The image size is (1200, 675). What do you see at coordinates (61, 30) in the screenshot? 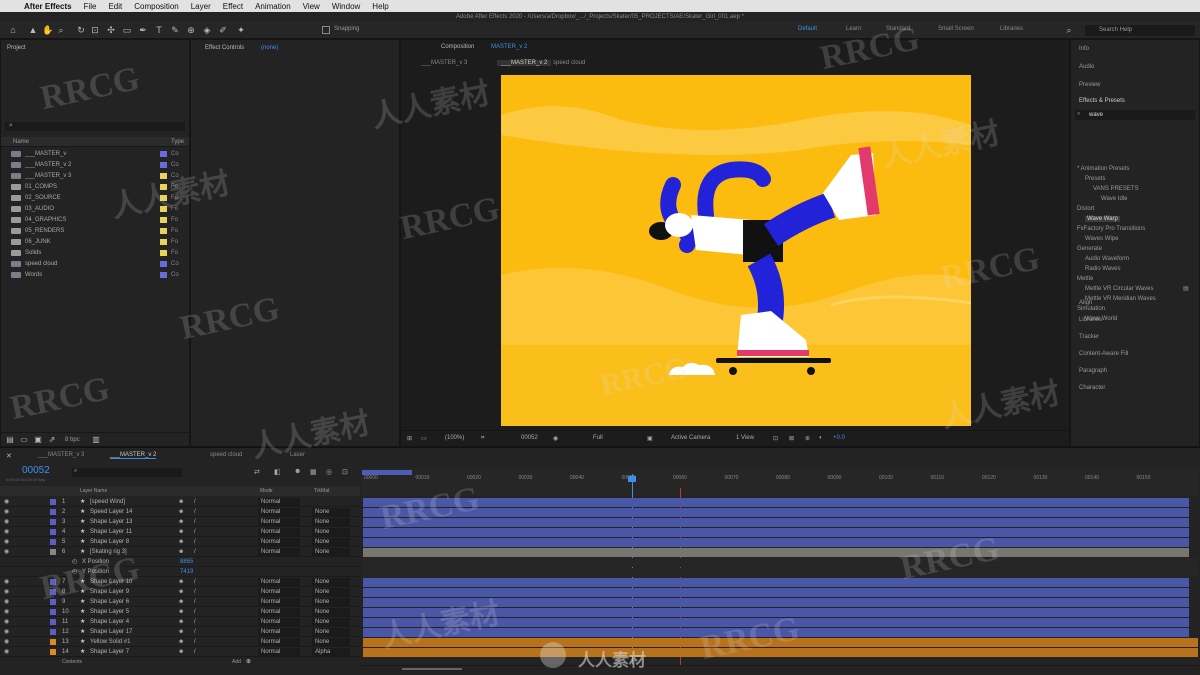
I see `zoom-tool-icon: ⌕` at bounding box center [61, 30].